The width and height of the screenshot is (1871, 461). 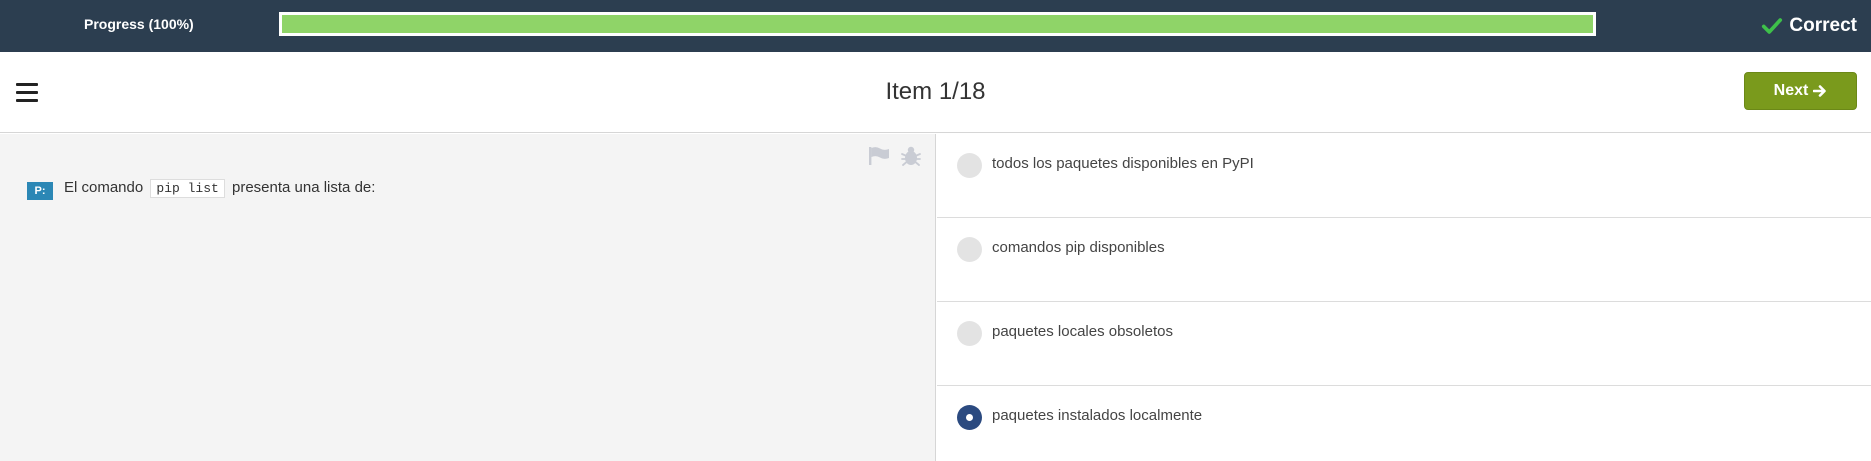 What do you see at coordinates (104, 187) in the screenshot?
I see `question-text-before: El comando` at bounding box center [104, 187].